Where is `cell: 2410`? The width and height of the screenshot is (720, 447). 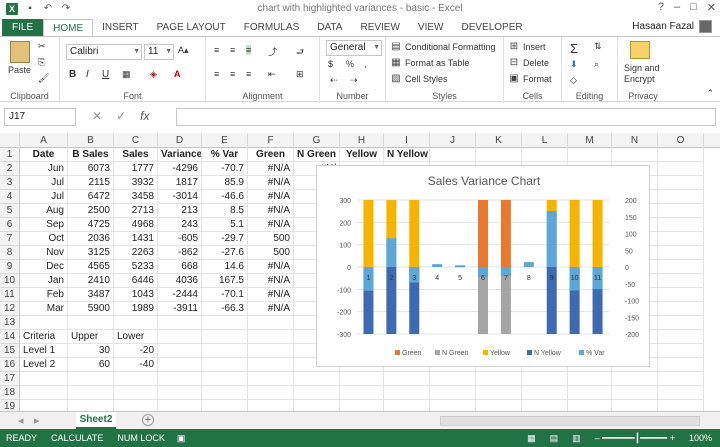 cell: 2410 is located at coordinates (91, 281).